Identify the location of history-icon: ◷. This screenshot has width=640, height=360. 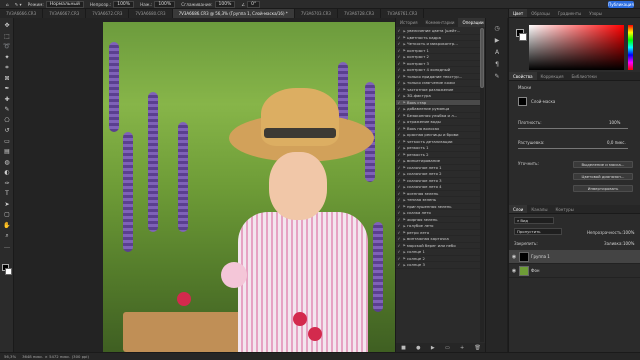
(497, 28).